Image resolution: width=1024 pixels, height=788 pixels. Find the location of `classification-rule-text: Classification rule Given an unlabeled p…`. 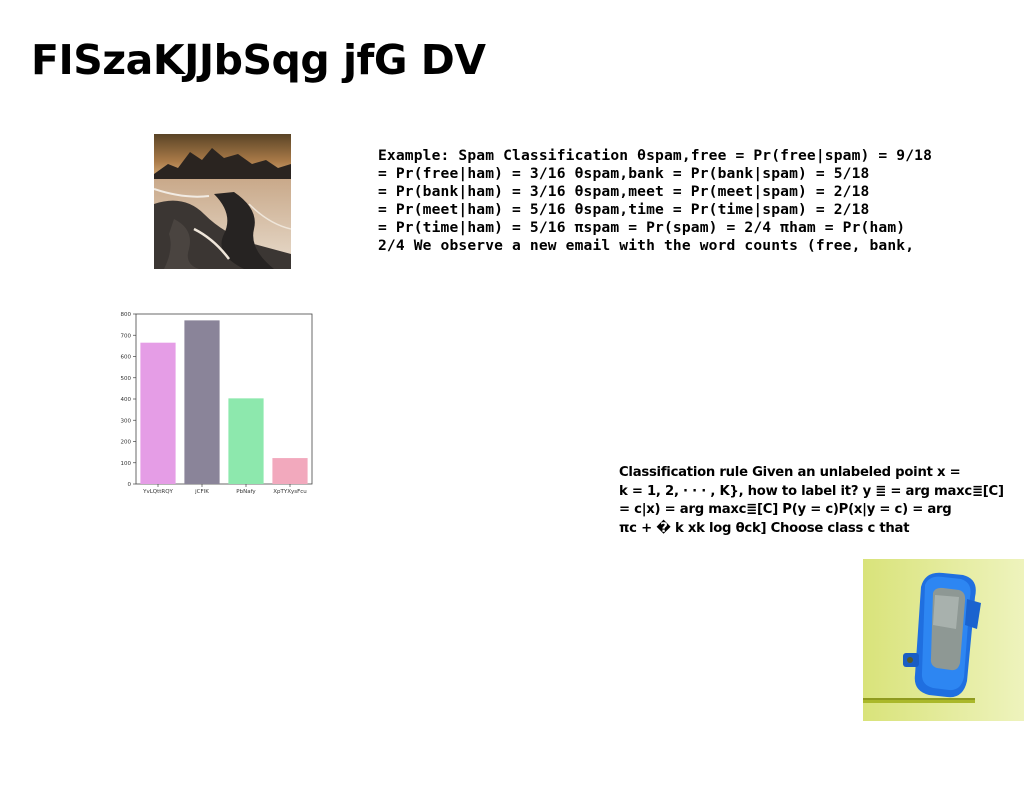

classification-rule-text: Classification rule Given an unlabeled p… is located at coordinates (821, 501).